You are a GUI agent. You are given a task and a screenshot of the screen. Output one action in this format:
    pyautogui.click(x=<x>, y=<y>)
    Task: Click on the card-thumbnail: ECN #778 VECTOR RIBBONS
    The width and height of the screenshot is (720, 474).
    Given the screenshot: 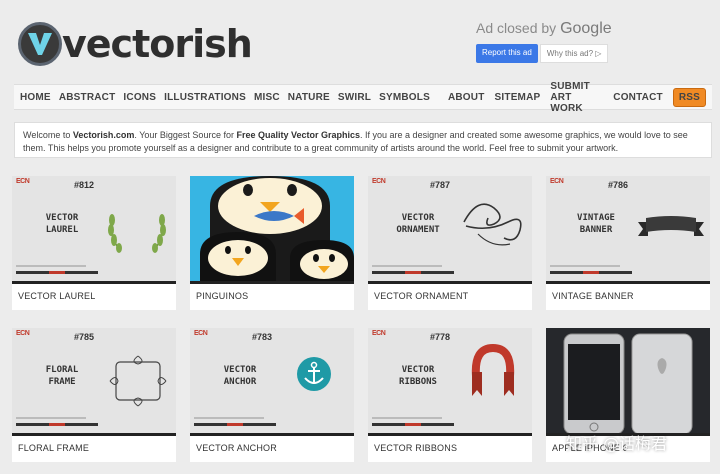 What is the action you would take?
    pyautogui.click(x=450, y=382)
    